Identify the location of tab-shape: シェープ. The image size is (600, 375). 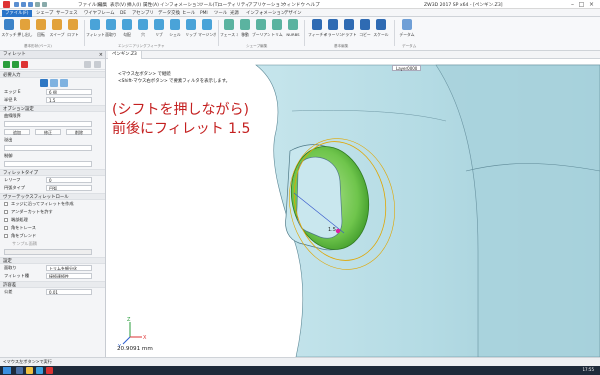
(44, 13).